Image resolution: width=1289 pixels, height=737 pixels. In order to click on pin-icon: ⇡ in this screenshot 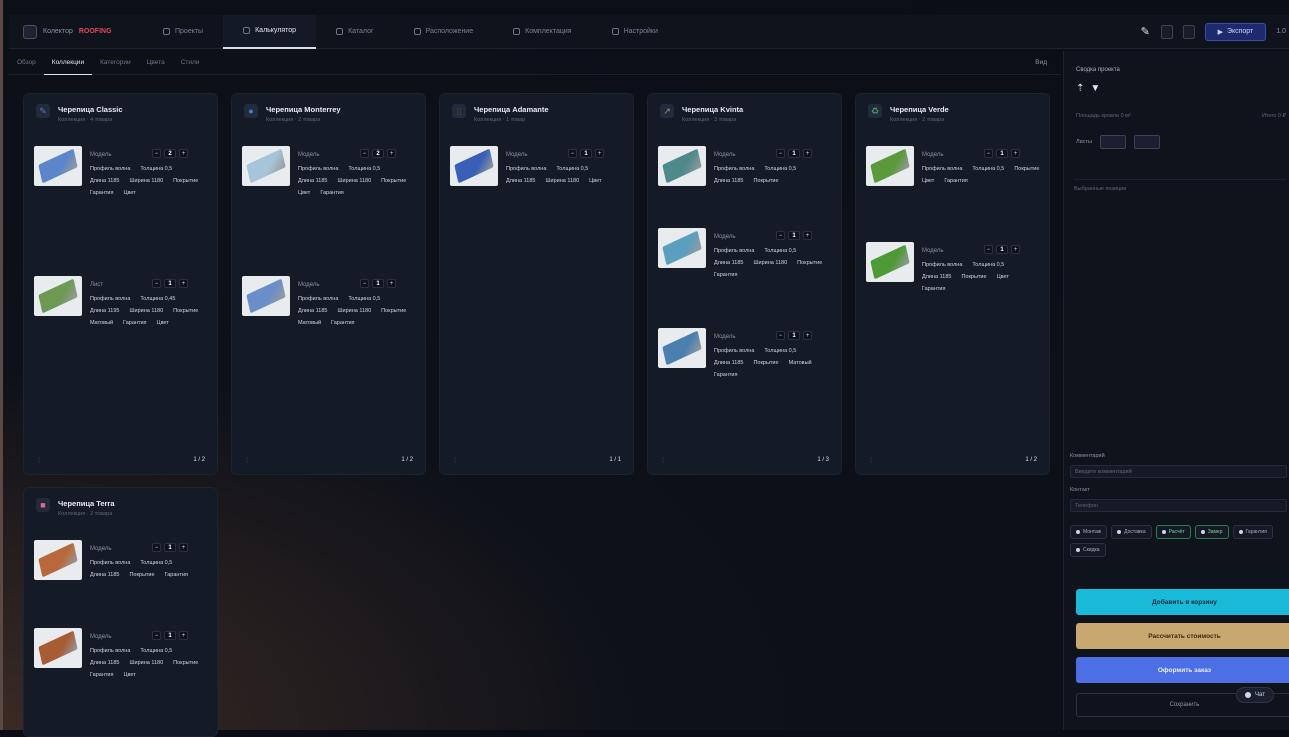, I will do `click(1080, 88)`.